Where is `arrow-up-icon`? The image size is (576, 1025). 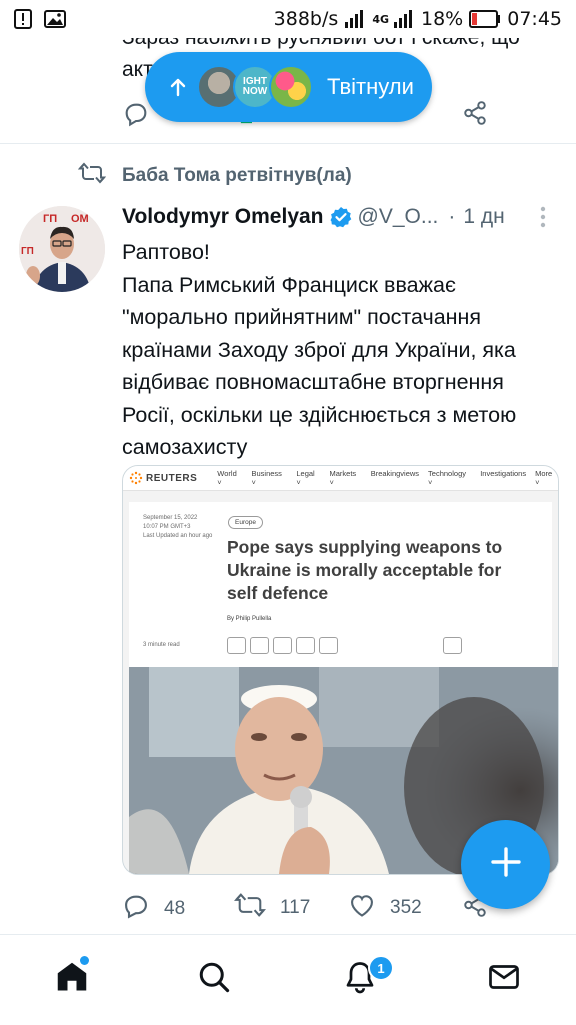
arrow-up-icon is located at coordinates (178, 87).